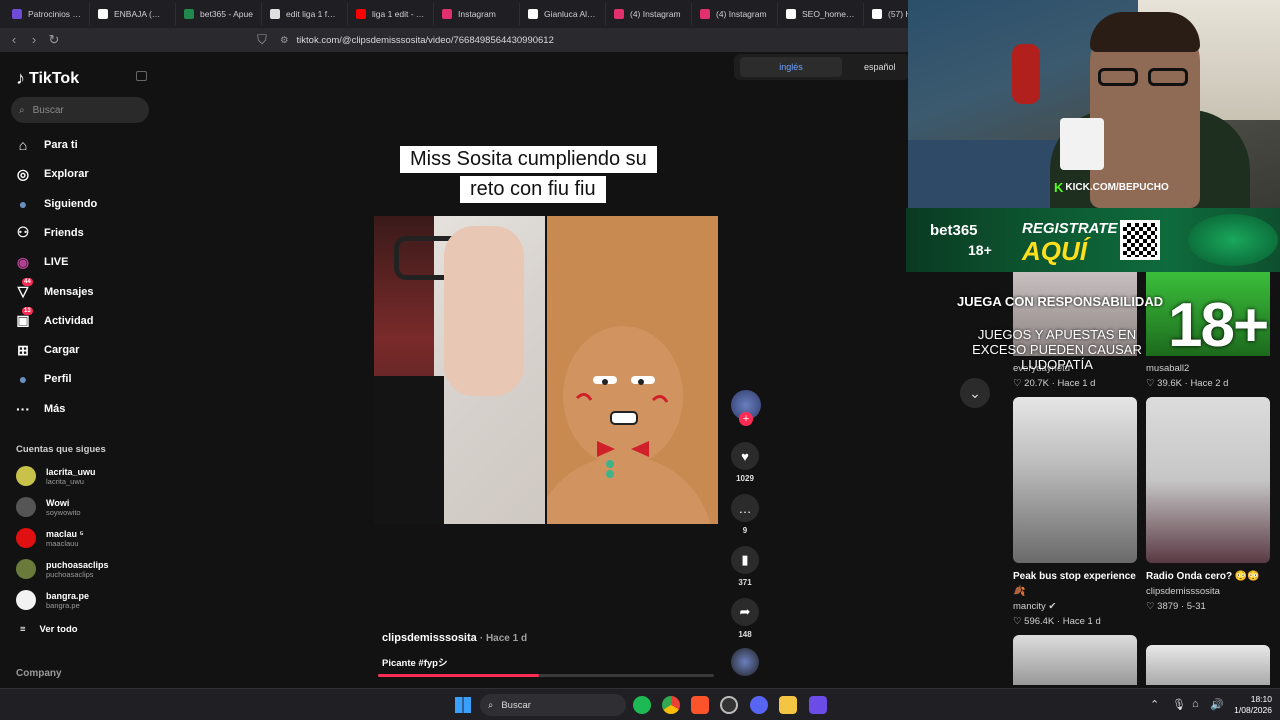 This screenshot has height=720, width=1280. I want to click on card-title: Peak bus stop experience 🍂, so click(1075, 584).